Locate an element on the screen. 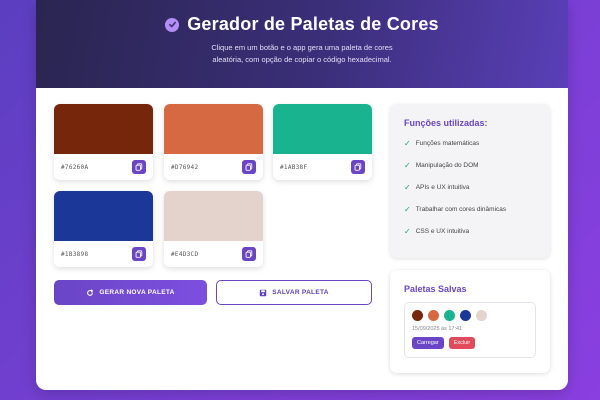 This screenshot has height=400, width=600. load-button: Carregar is located at coordinates (428, 343).